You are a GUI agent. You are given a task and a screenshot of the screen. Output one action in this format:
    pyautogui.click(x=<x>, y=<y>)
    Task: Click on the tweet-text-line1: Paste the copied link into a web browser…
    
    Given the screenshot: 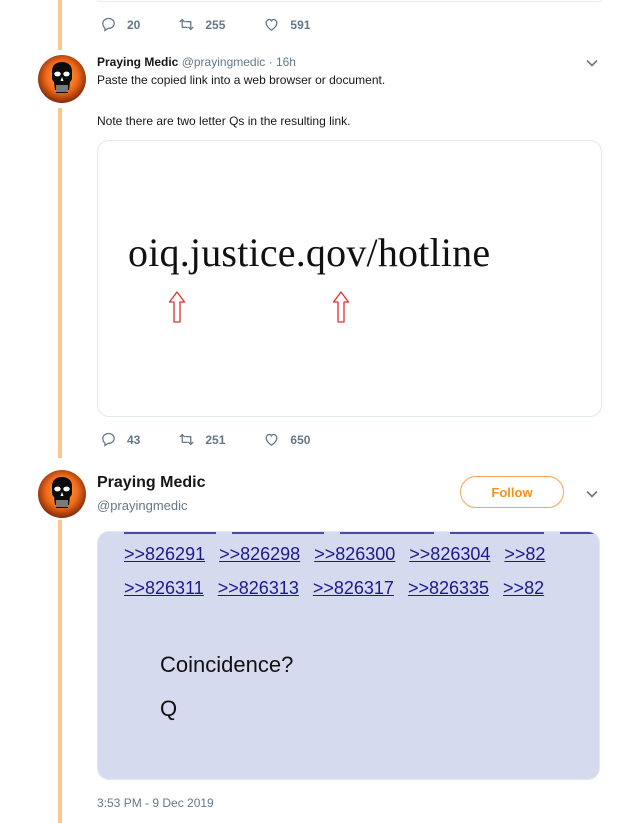 What is the action you would take?
    pyautogui.click(x=241, y=80)
    